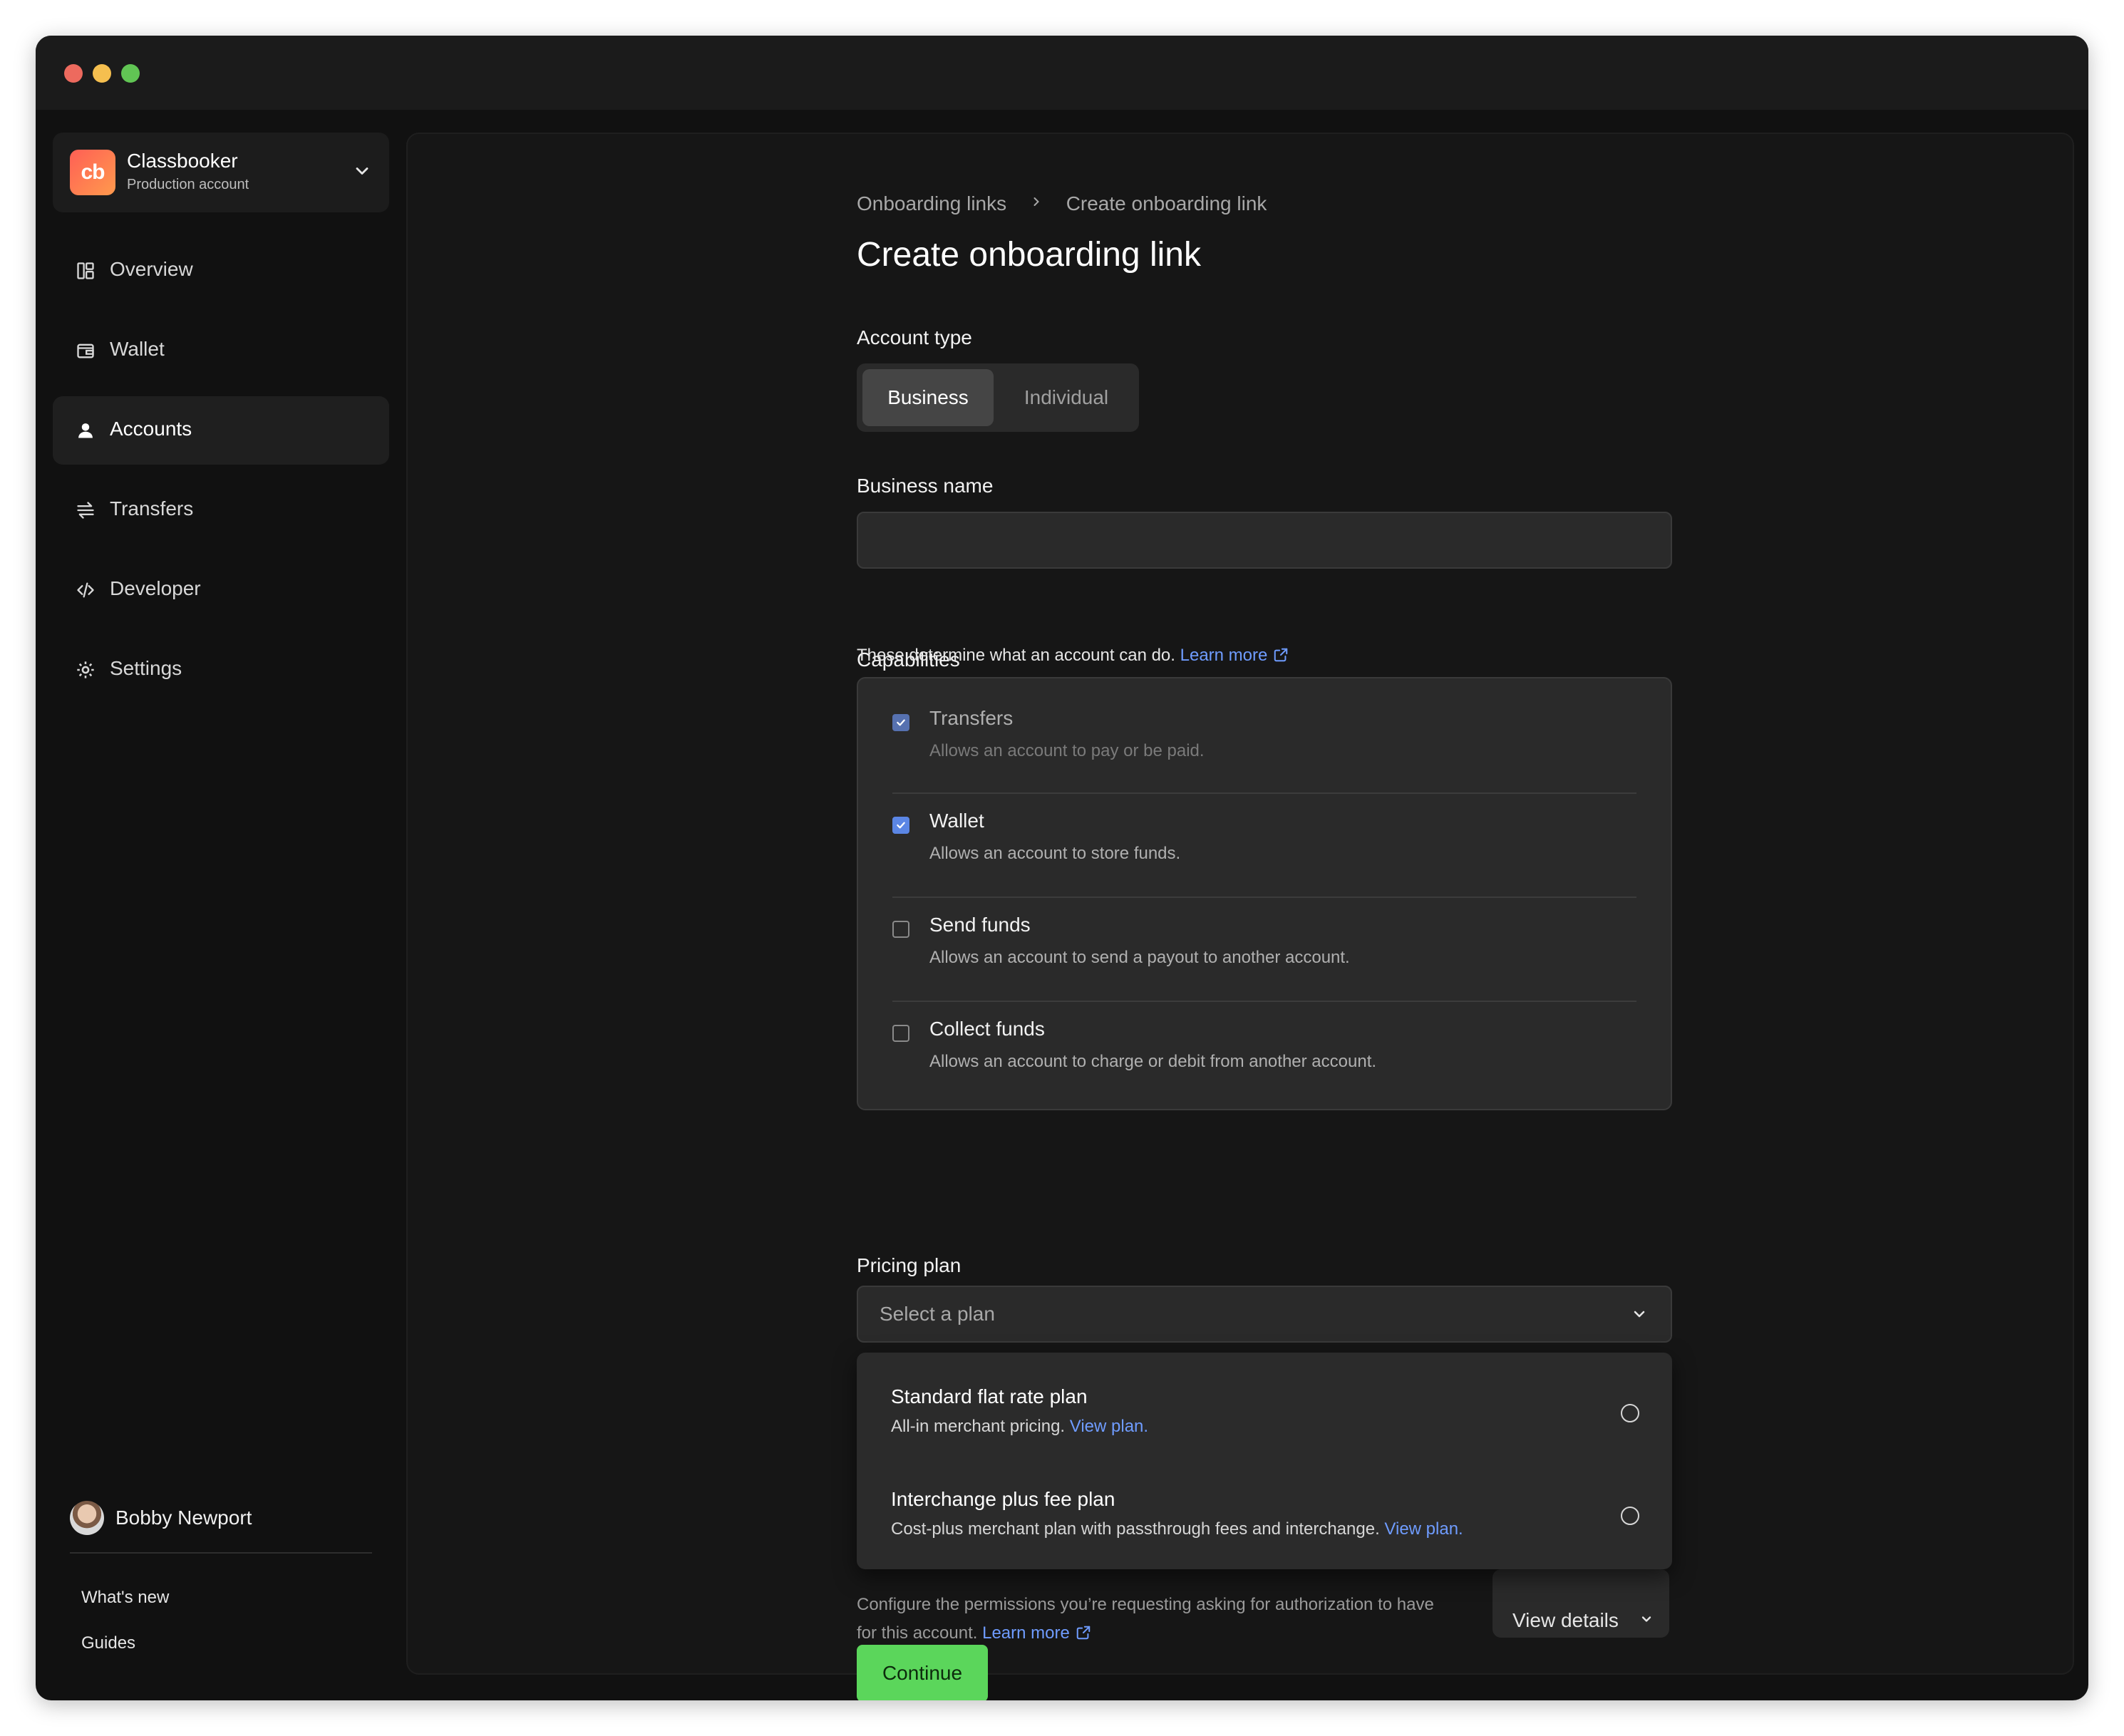 This screenshot has width=2124, height=1736. Describe the element at coordinates (998, 398) in the screenshot. I see `account-type-toggle: Business Individual` at that location.